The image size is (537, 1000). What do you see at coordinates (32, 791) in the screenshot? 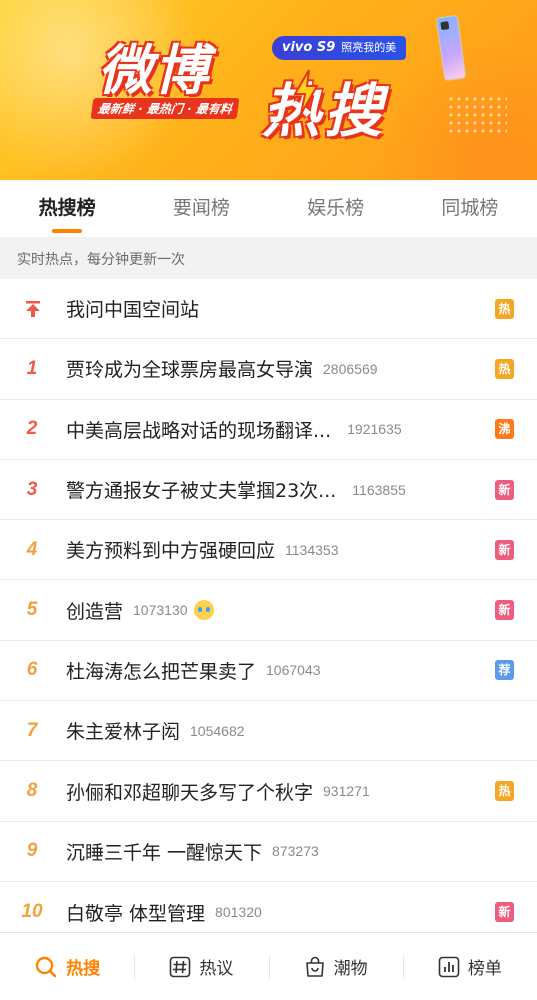
I see `rank-number: 8` at bounding box center [32, 791].